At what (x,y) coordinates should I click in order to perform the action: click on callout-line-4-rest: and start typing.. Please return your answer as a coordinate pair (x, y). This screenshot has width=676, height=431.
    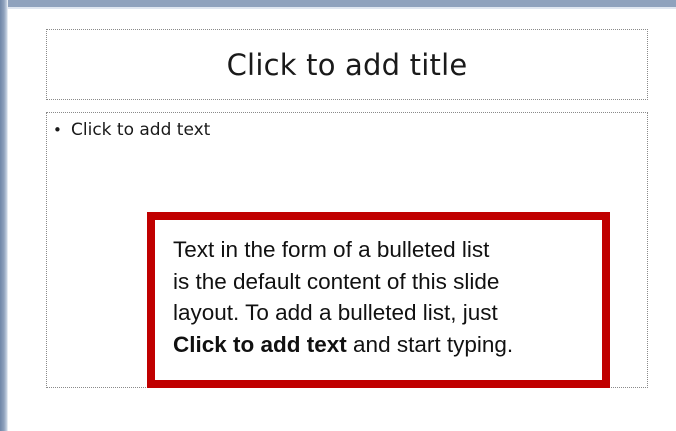
    Looking at the image, I should click on (430, 344).